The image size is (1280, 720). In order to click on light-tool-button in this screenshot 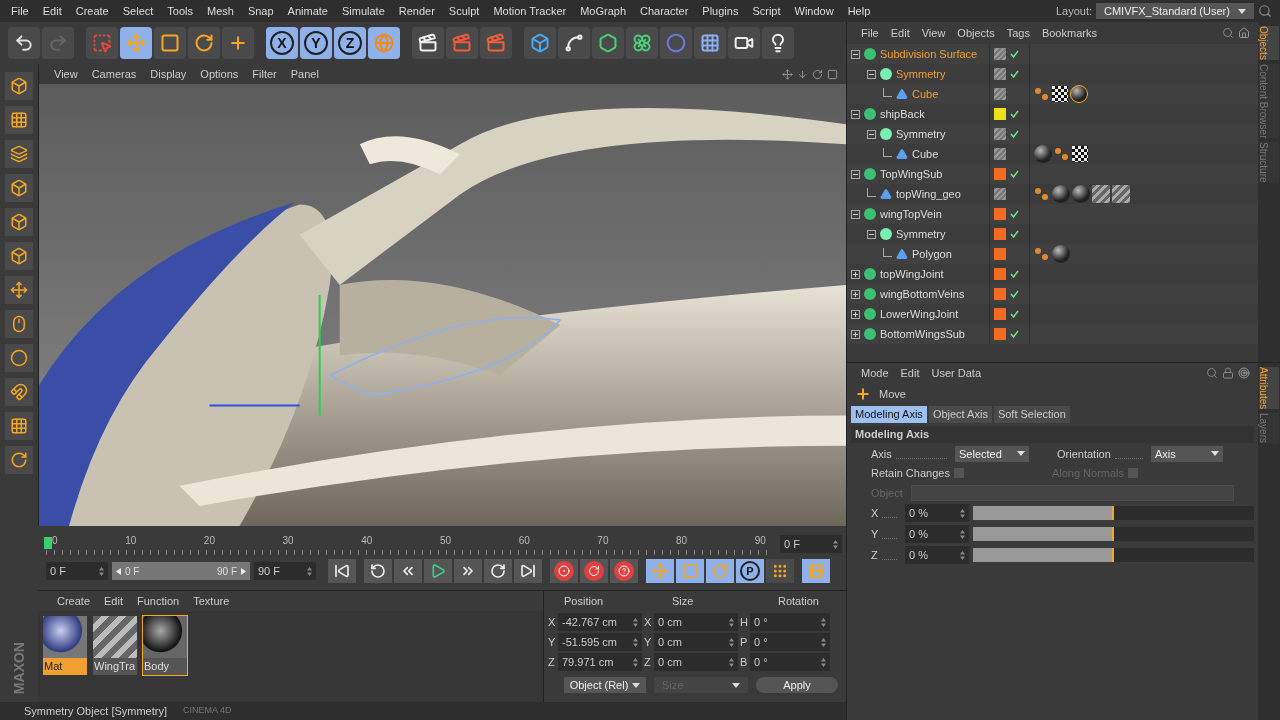, I will do `click(778, 43)`.